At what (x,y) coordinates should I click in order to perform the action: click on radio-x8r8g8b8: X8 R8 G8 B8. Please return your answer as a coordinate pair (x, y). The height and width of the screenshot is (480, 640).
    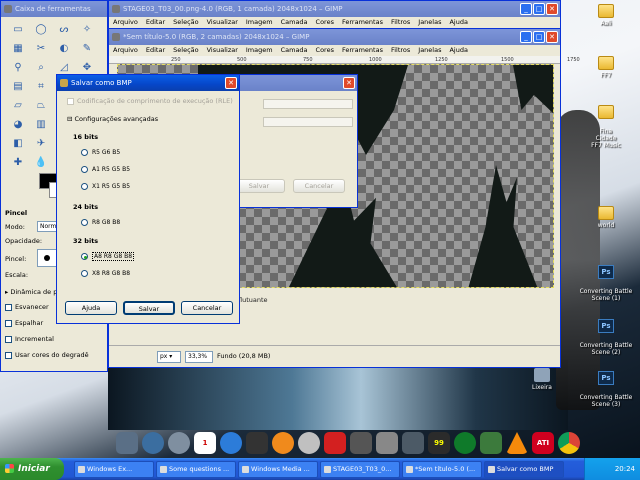
    Looking at the image, I should click on (105, 273).